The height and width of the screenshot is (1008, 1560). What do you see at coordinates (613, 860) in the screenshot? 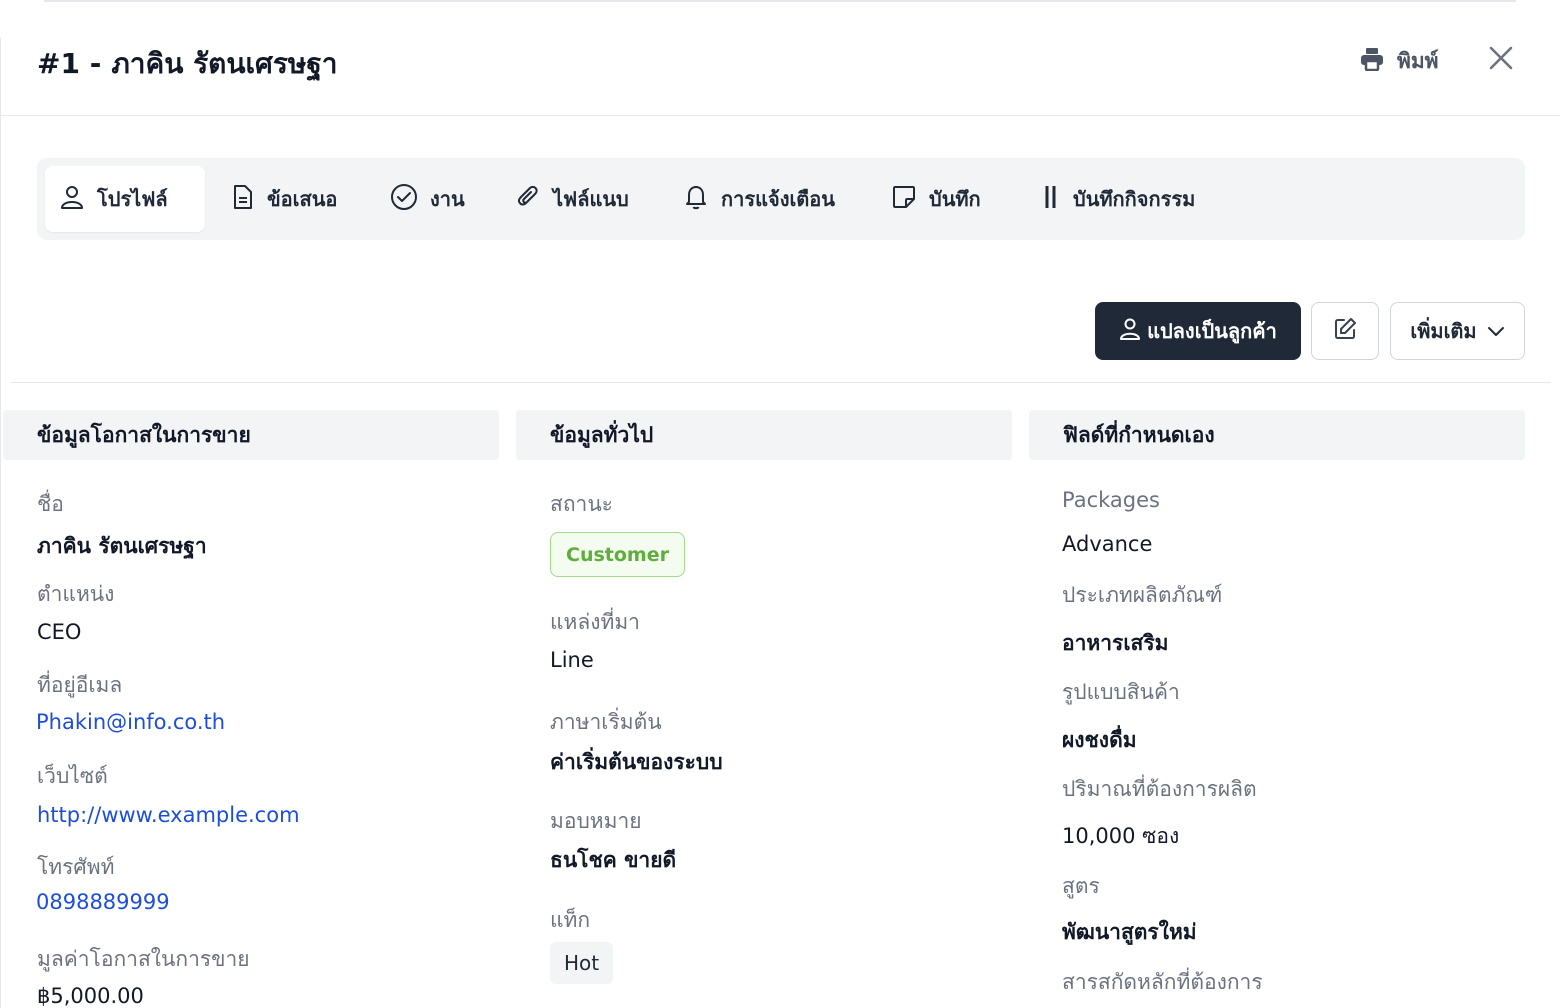
I see `assigned-value: ธนโชค ขายดี` at bounding box center [613, 860].